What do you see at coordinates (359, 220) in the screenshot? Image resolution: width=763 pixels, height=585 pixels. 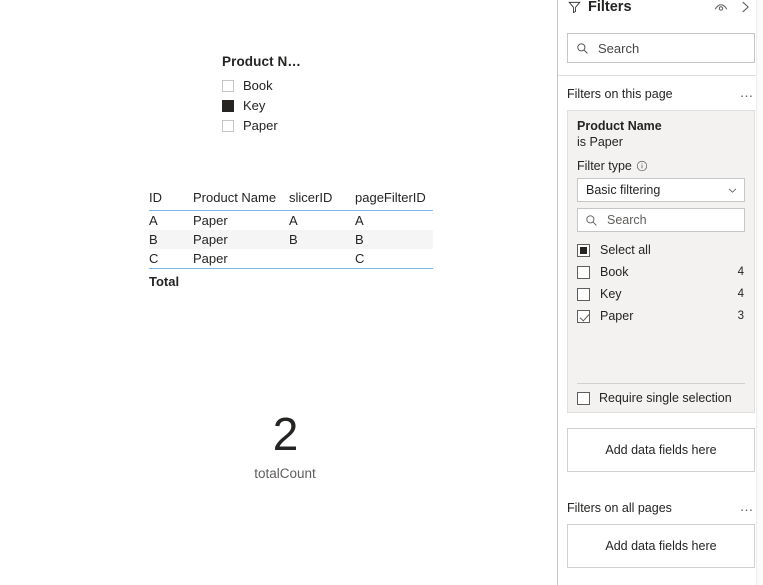 I see `cell-pagefilterid: A` at bounding box center [359, 220].